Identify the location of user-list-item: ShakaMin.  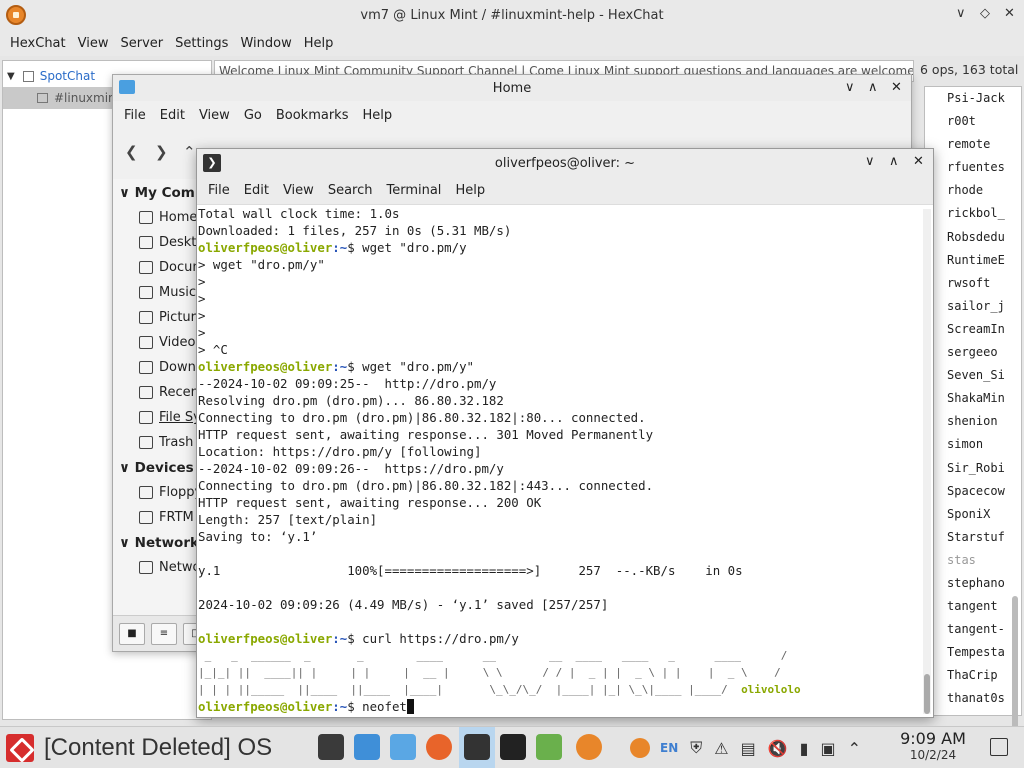
(973, 398).